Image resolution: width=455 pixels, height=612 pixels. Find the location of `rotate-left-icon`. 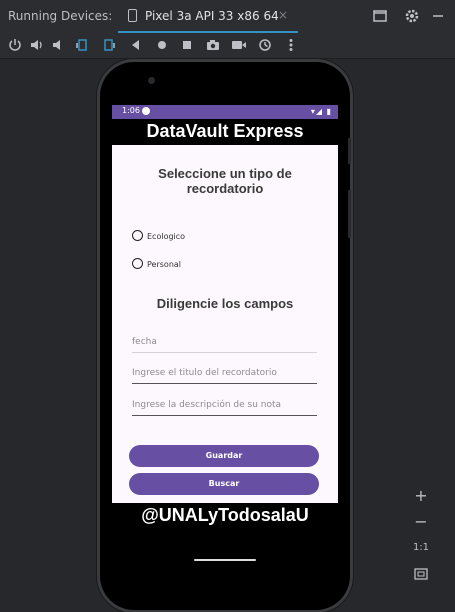

rotate-left-icon is located at coordinates (82, 45).